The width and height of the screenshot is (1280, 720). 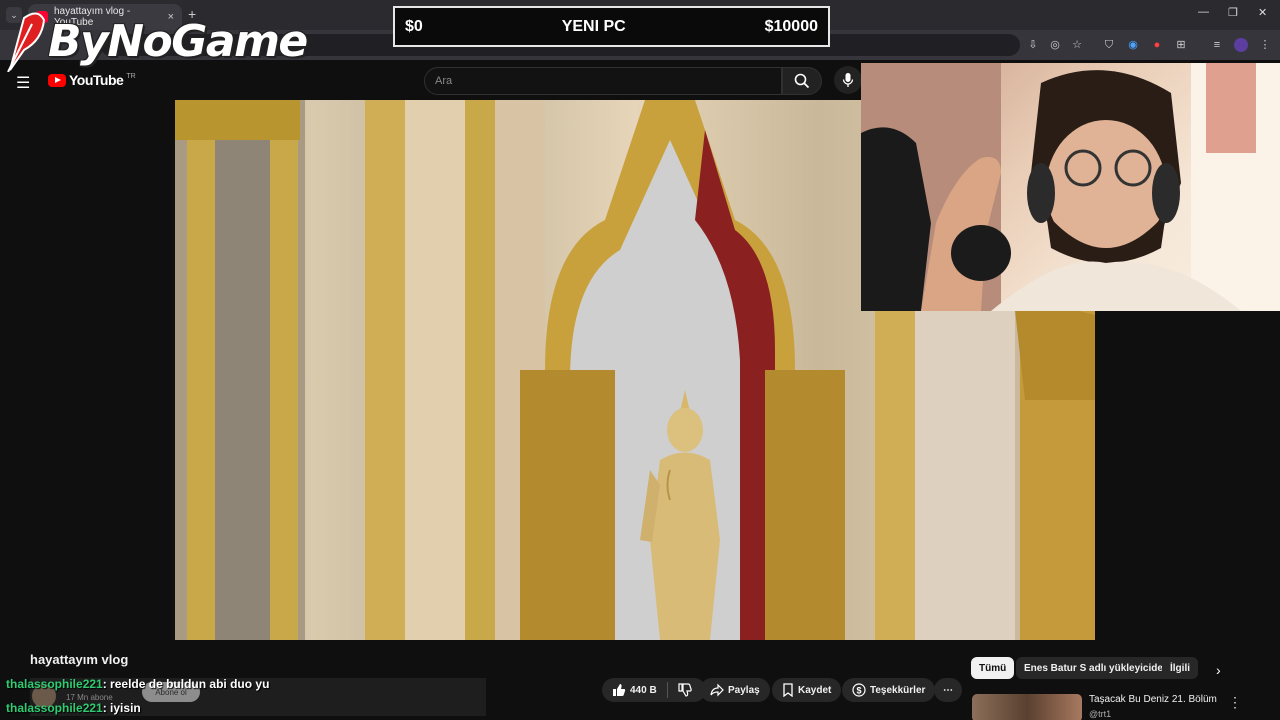 I want to click on close-window-button: ✕, so click(x=1262, y=12).